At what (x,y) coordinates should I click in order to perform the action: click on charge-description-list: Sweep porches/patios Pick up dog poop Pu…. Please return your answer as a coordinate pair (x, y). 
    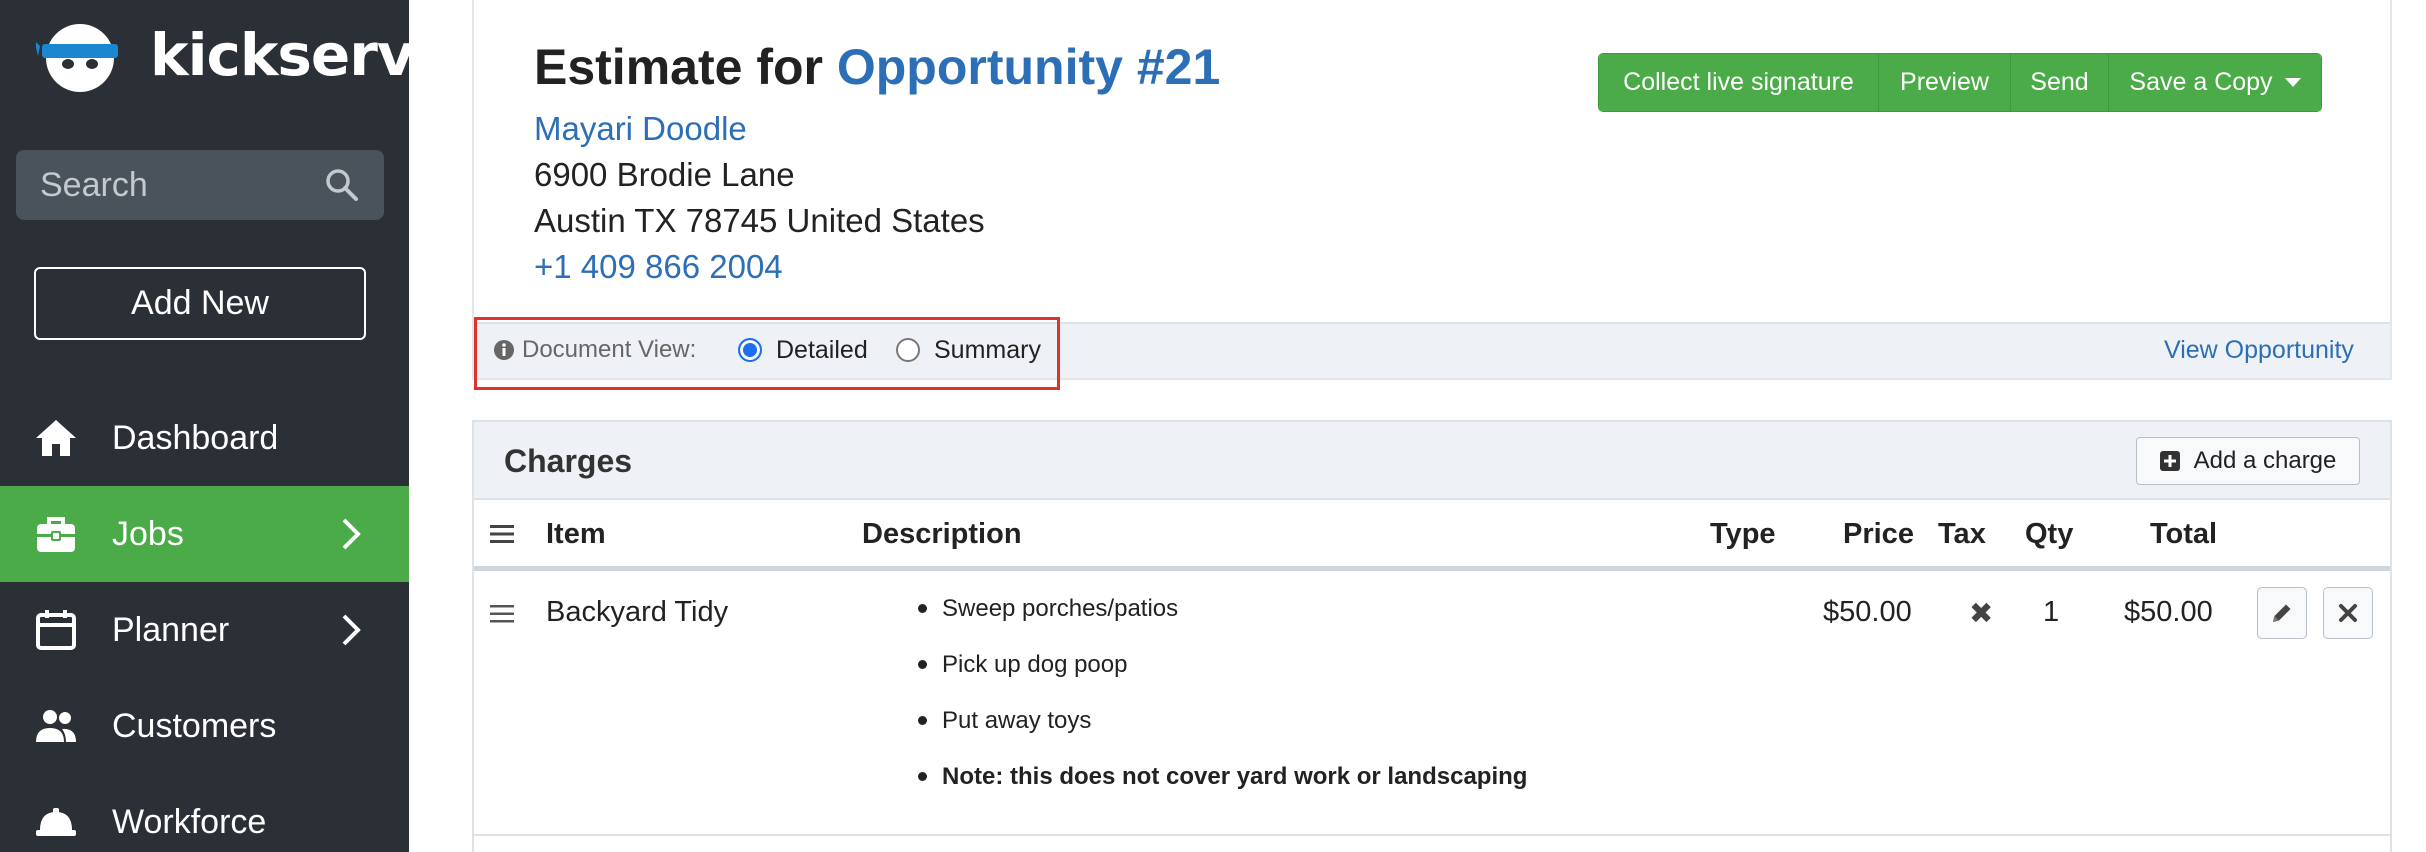
    Looking at the image, I should click on (1222, 707).